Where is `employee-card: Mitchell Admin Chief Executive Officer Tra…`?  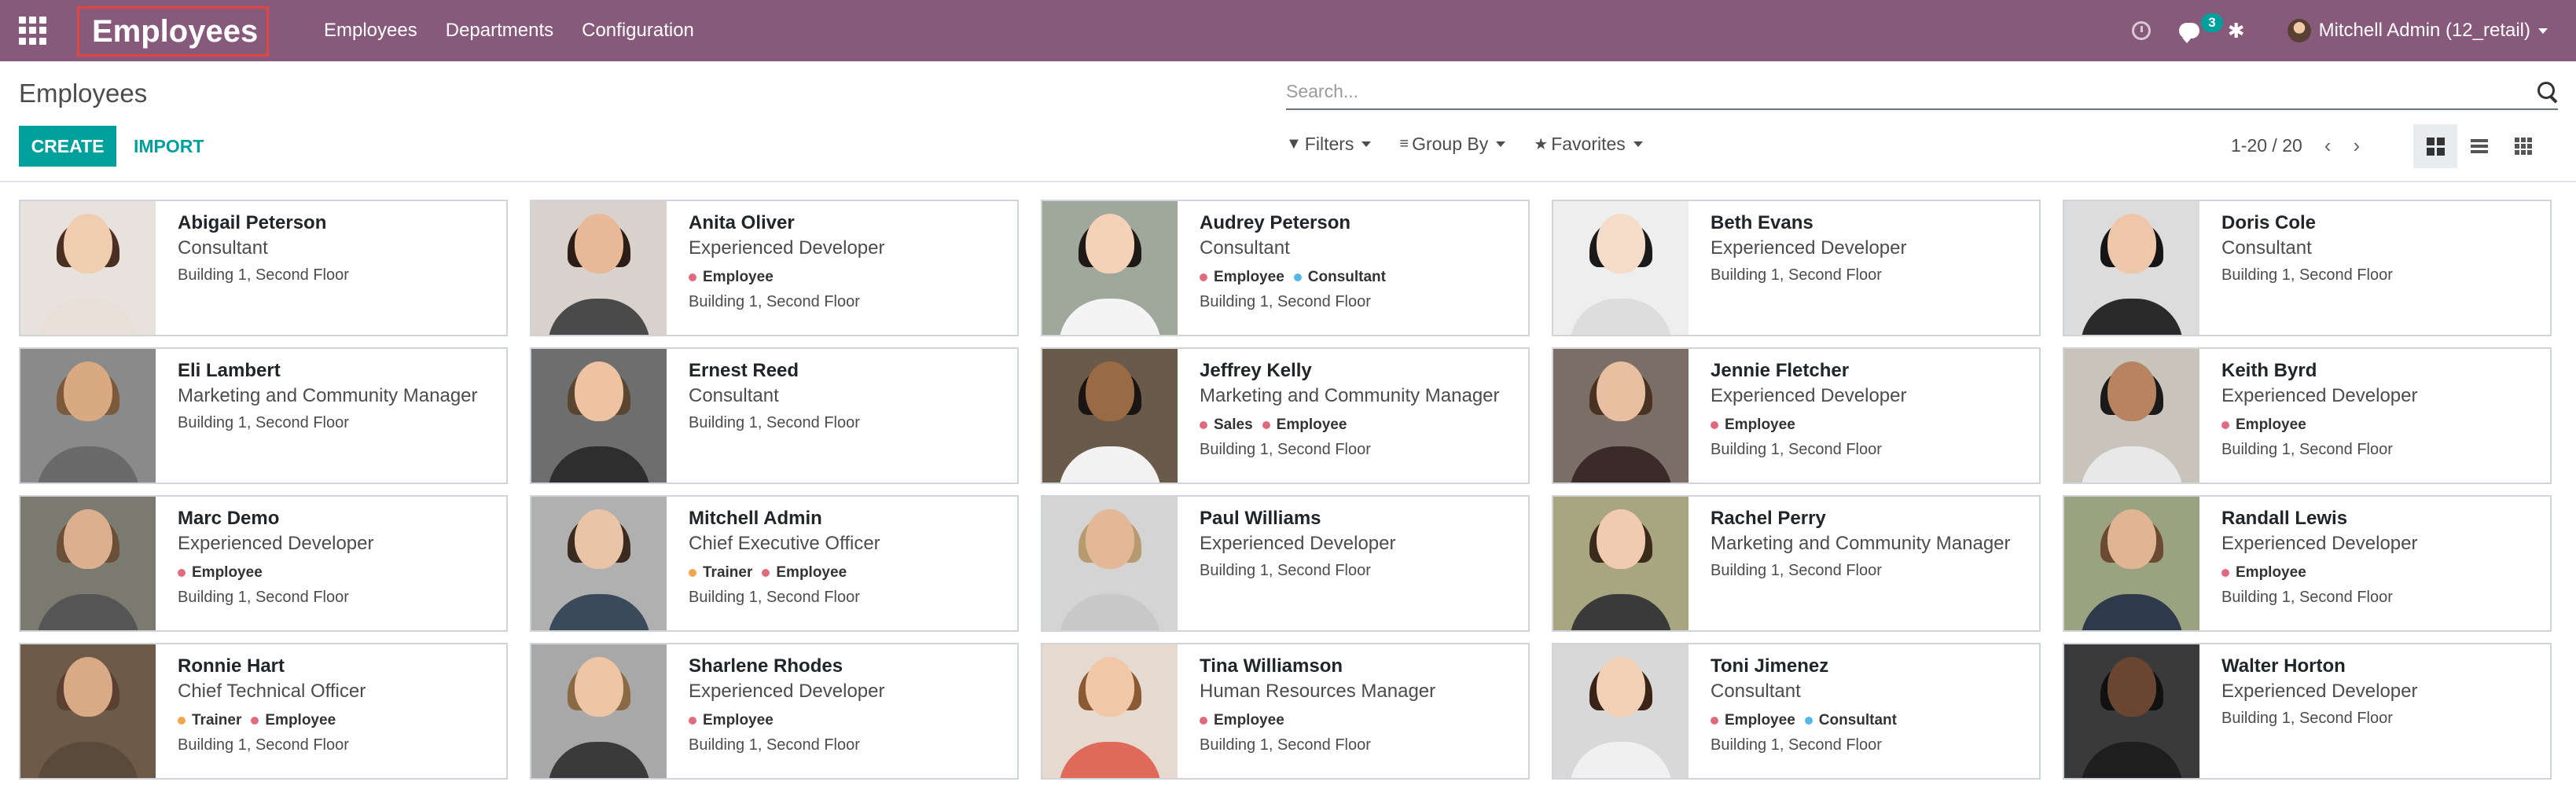
employee-card: Mitchell Admin Chief Executive Officer Tra… is located at coordinates (774, 563).